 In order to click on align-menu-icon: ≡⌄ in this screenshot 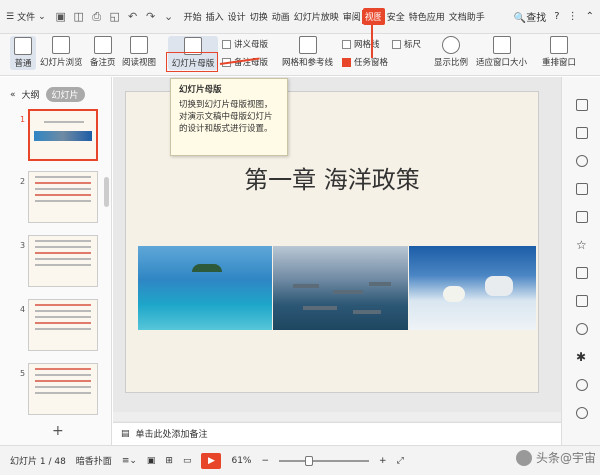, I will do `click(129, 461)`.